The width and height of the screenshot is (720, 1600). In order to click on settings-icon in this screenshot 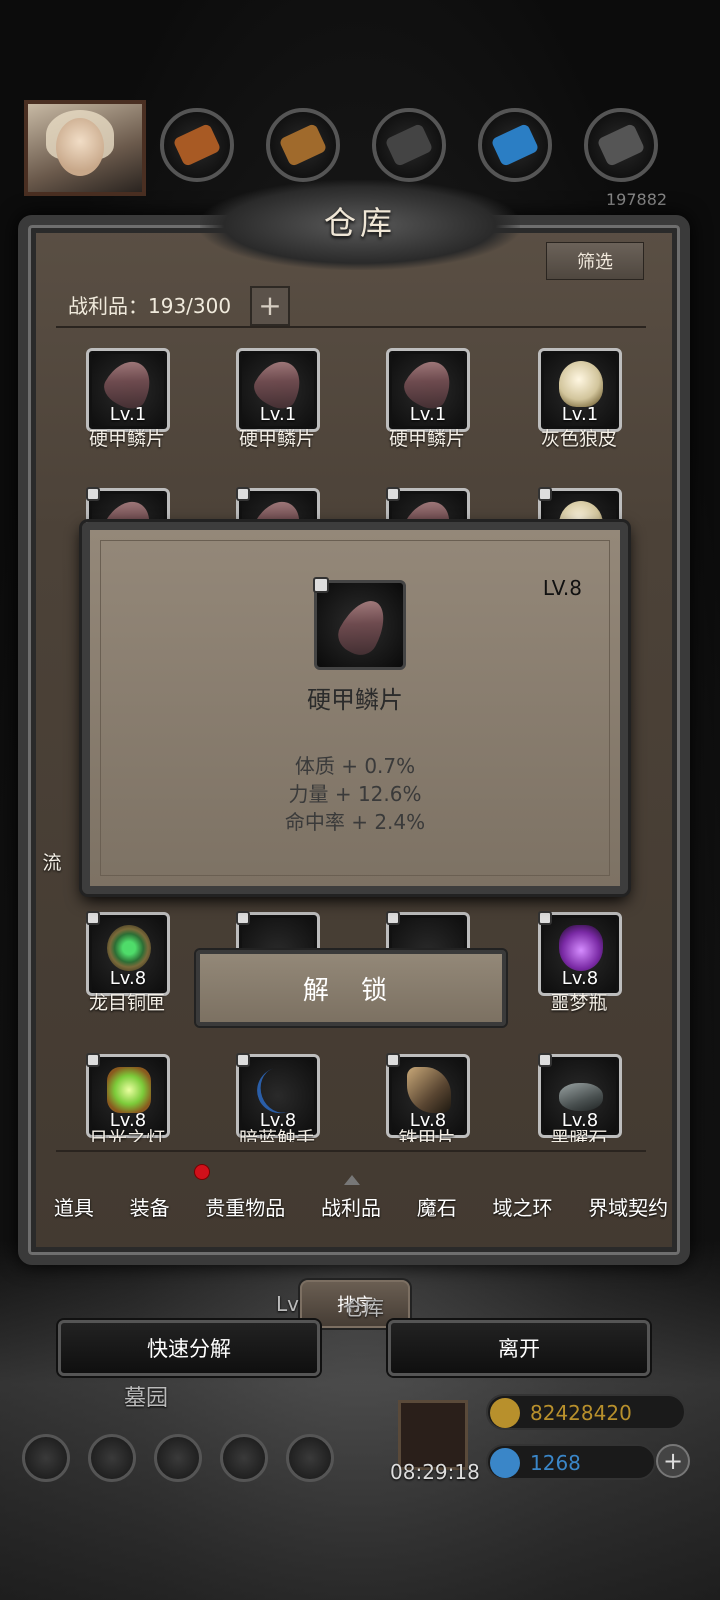, I will do `click(46, 1458)`.